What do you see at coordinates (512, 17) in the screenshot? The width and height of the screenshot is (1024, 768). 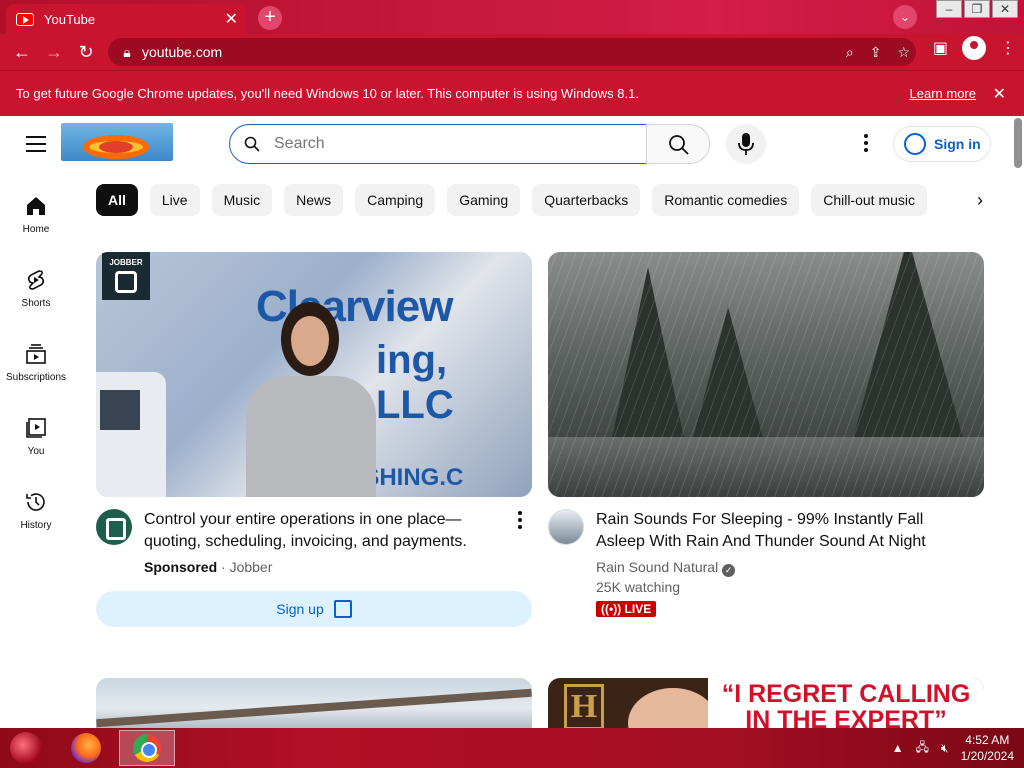 I see `tab-strip: YouTube ✕ + ⌄ – ❐ ✕` at bounding box center [512, 17].